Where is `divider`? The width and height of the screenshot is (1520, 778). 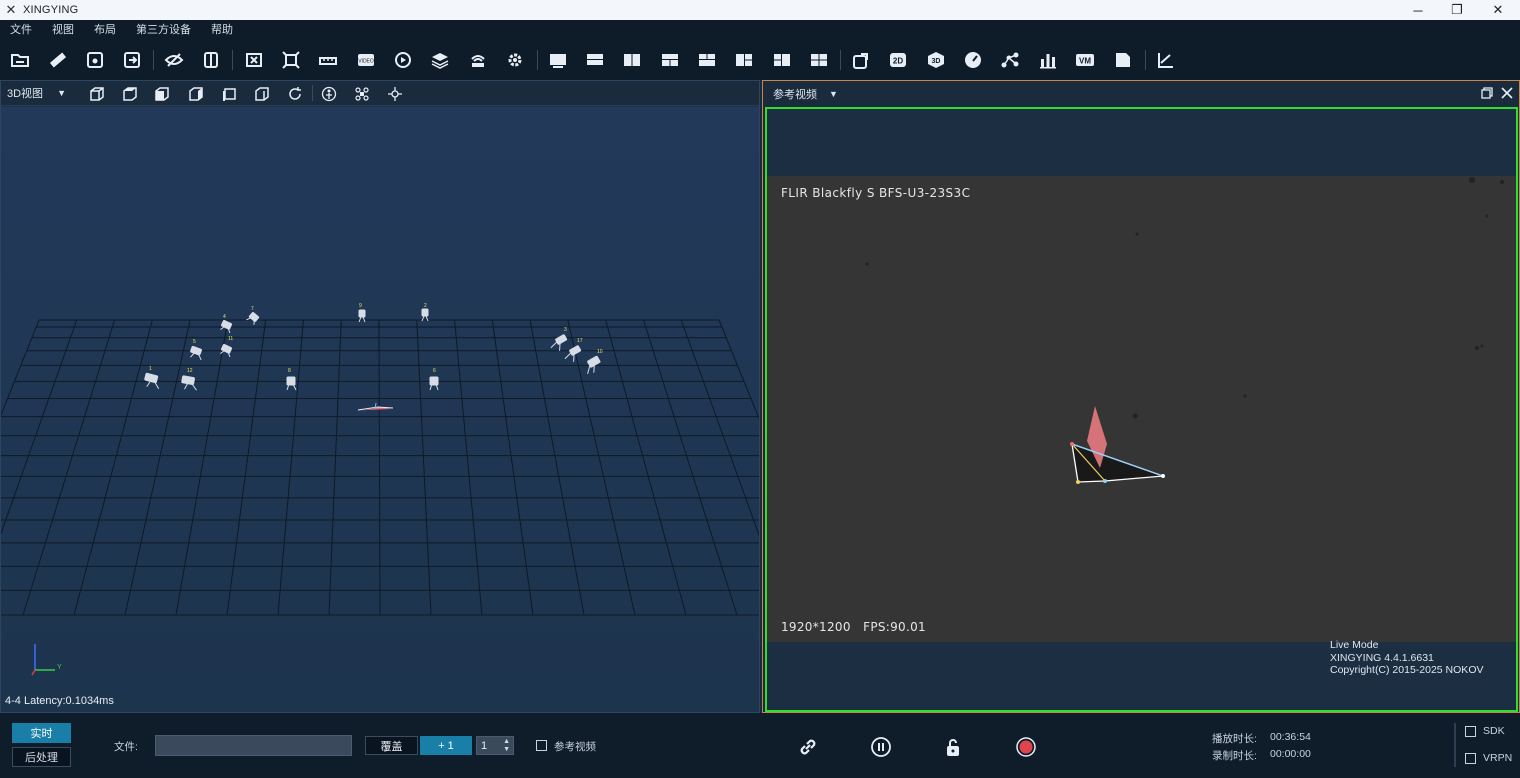 divider is located at coordinates (1455, 745).